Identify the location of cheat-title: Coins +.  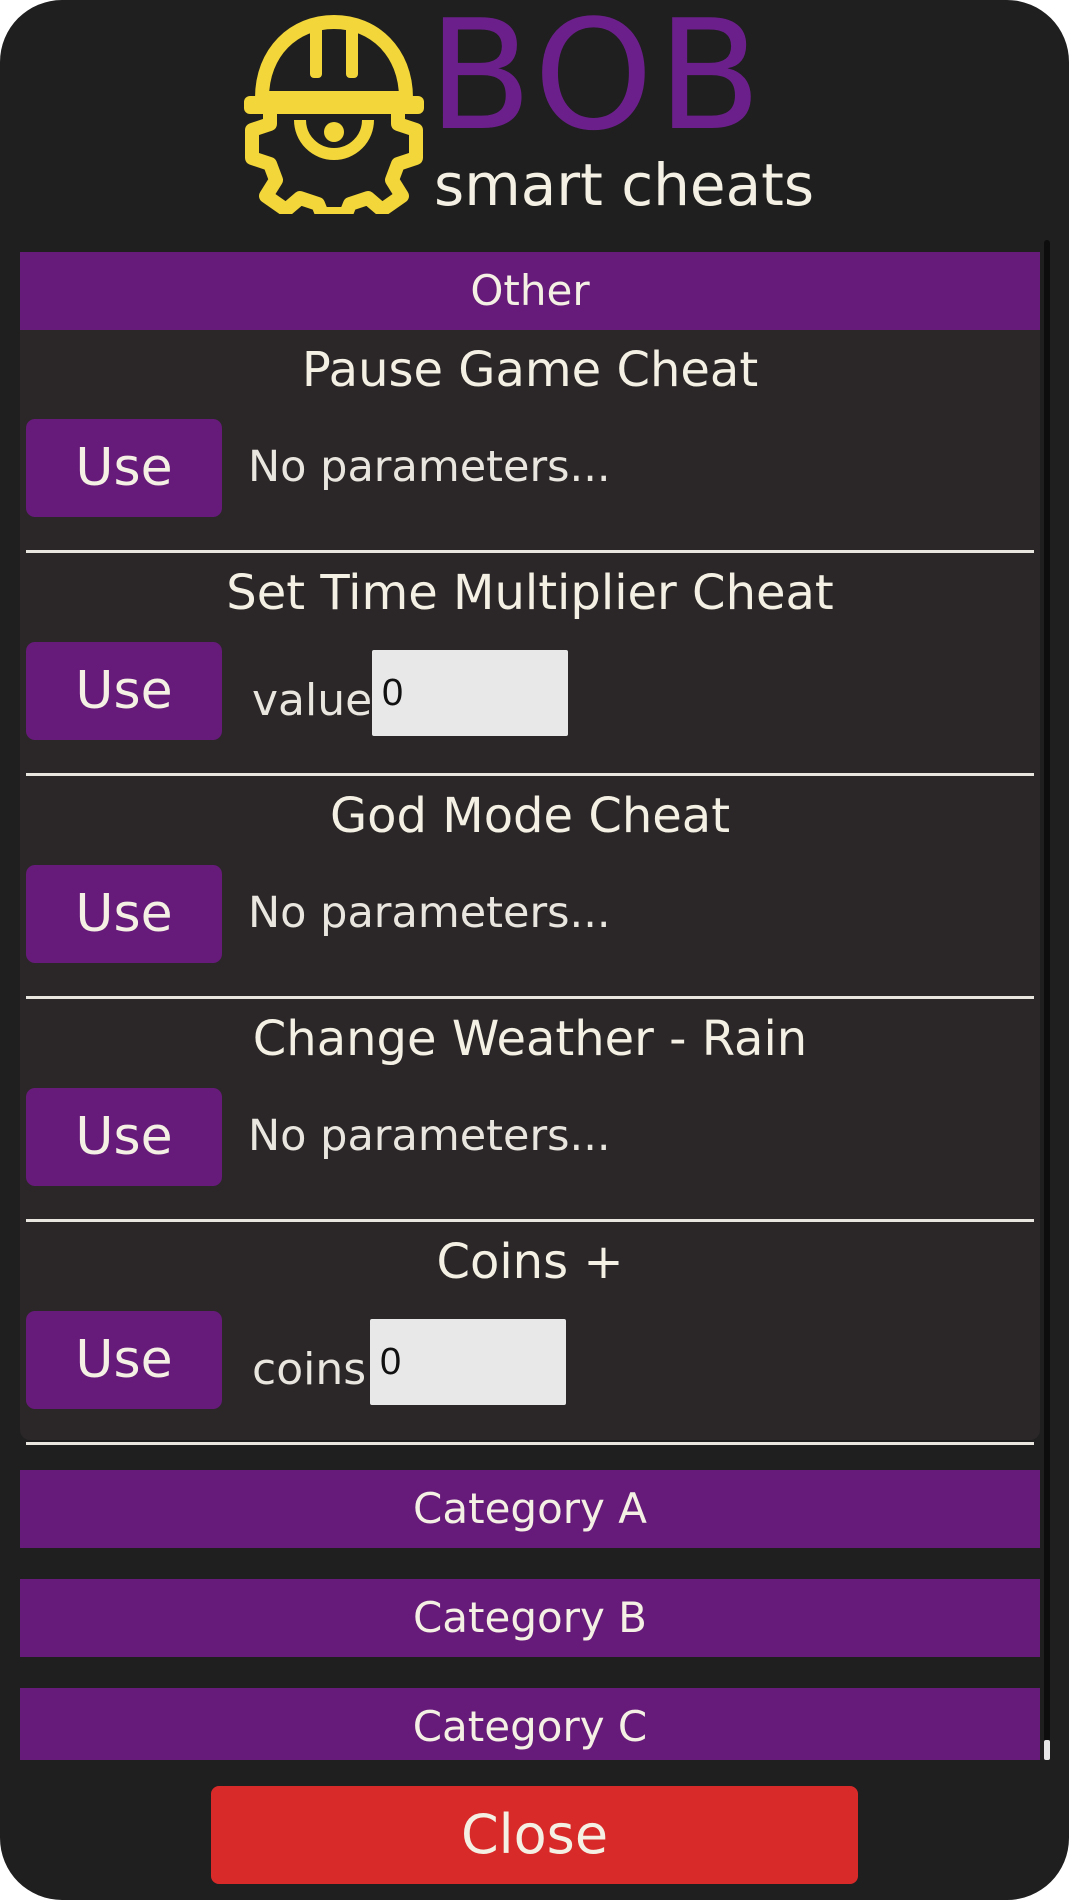
(530, 1262).